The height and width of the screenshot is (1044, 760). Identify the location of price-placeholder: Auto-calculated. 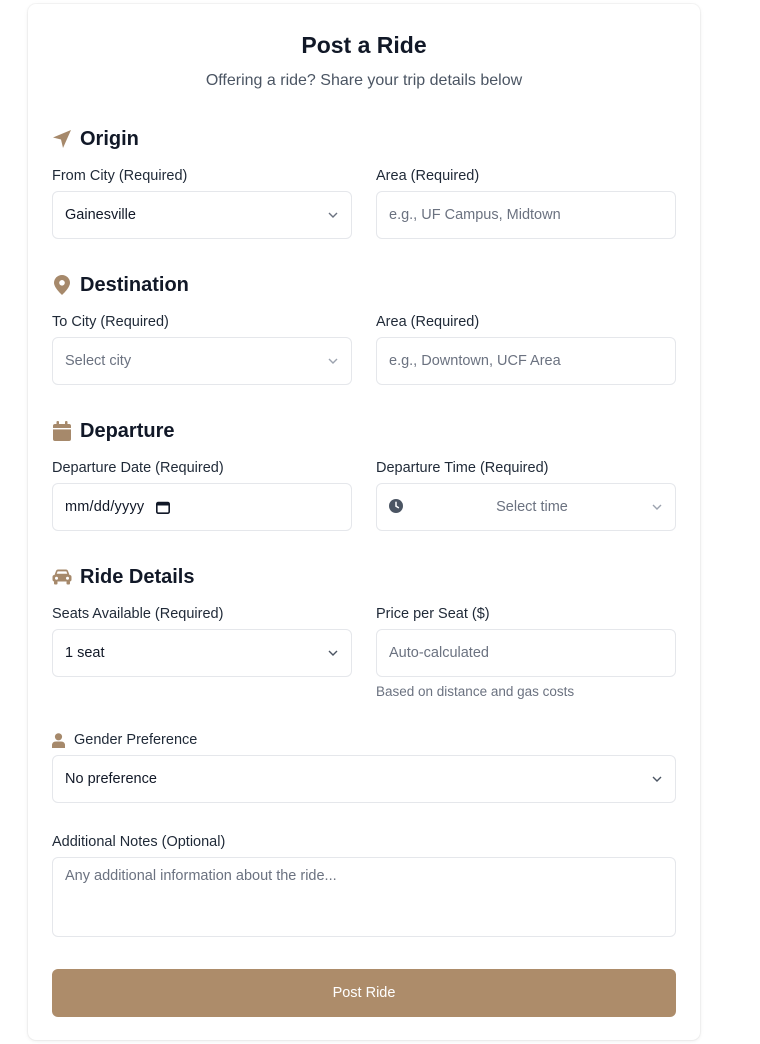
(439, 653).